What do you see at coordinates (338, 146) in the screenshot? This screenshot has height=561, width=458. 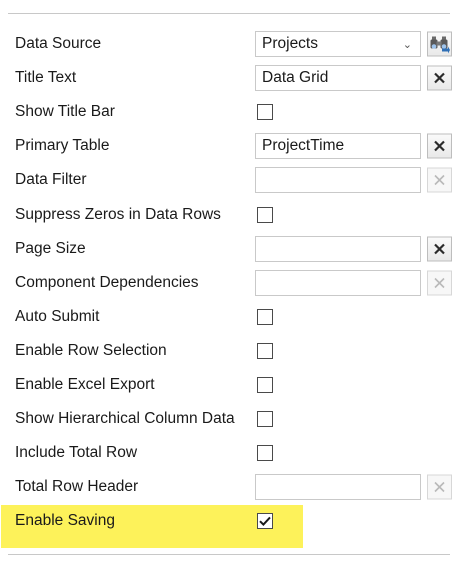 I see `primary-table-input: ProjectTime` at bounding box center [338, 146].